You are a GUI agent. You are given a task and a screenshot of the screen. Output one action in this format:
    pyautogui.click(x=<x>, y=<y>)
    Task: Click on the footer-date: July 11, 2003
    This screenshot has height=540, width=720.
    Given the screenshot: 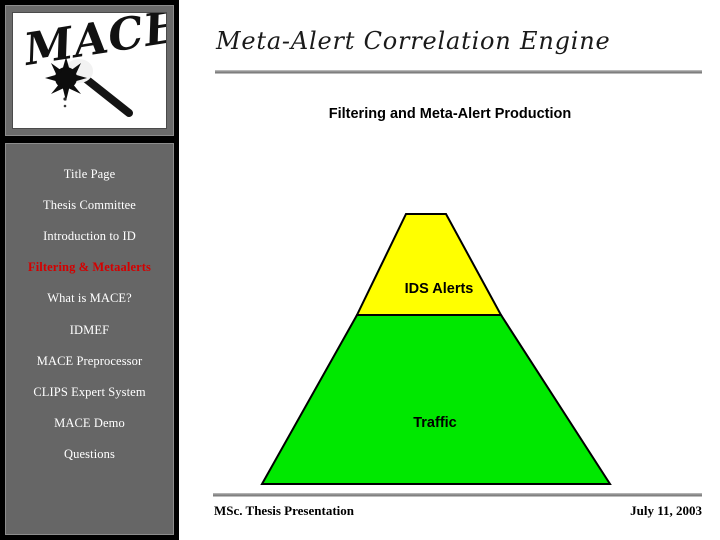 What is the action you would take?
    pyautogui.click(x=666, y=510)
    